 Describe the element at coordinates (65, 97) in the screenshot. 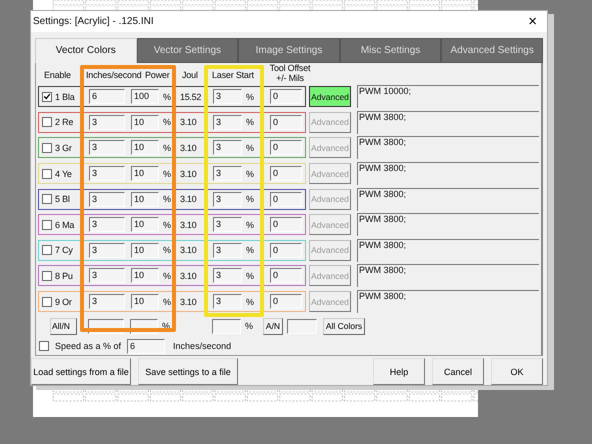

I see `color-label: 1 Bla` at that location.